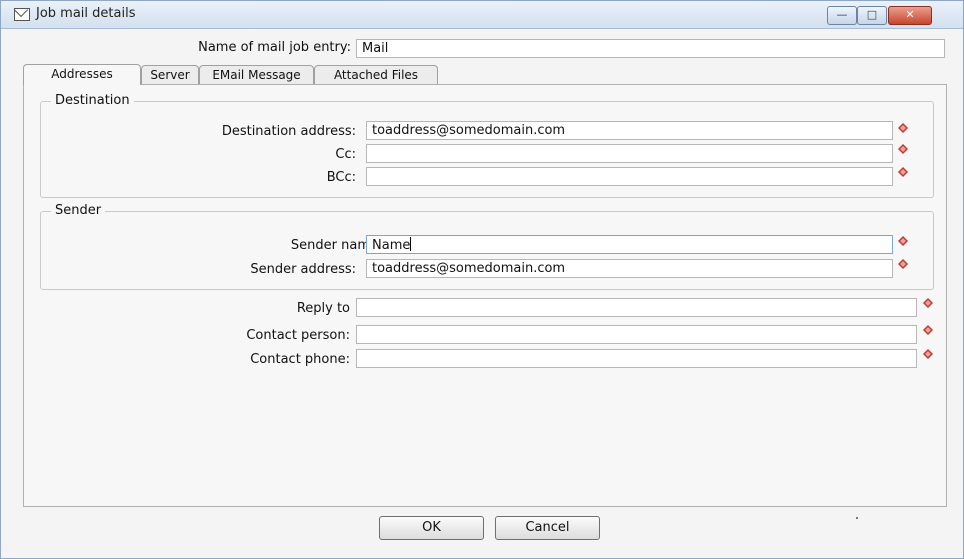  What do you see at coordinates (629, 153) in the screenshot?
I see `cc-input` at bounding box center [629, 153].